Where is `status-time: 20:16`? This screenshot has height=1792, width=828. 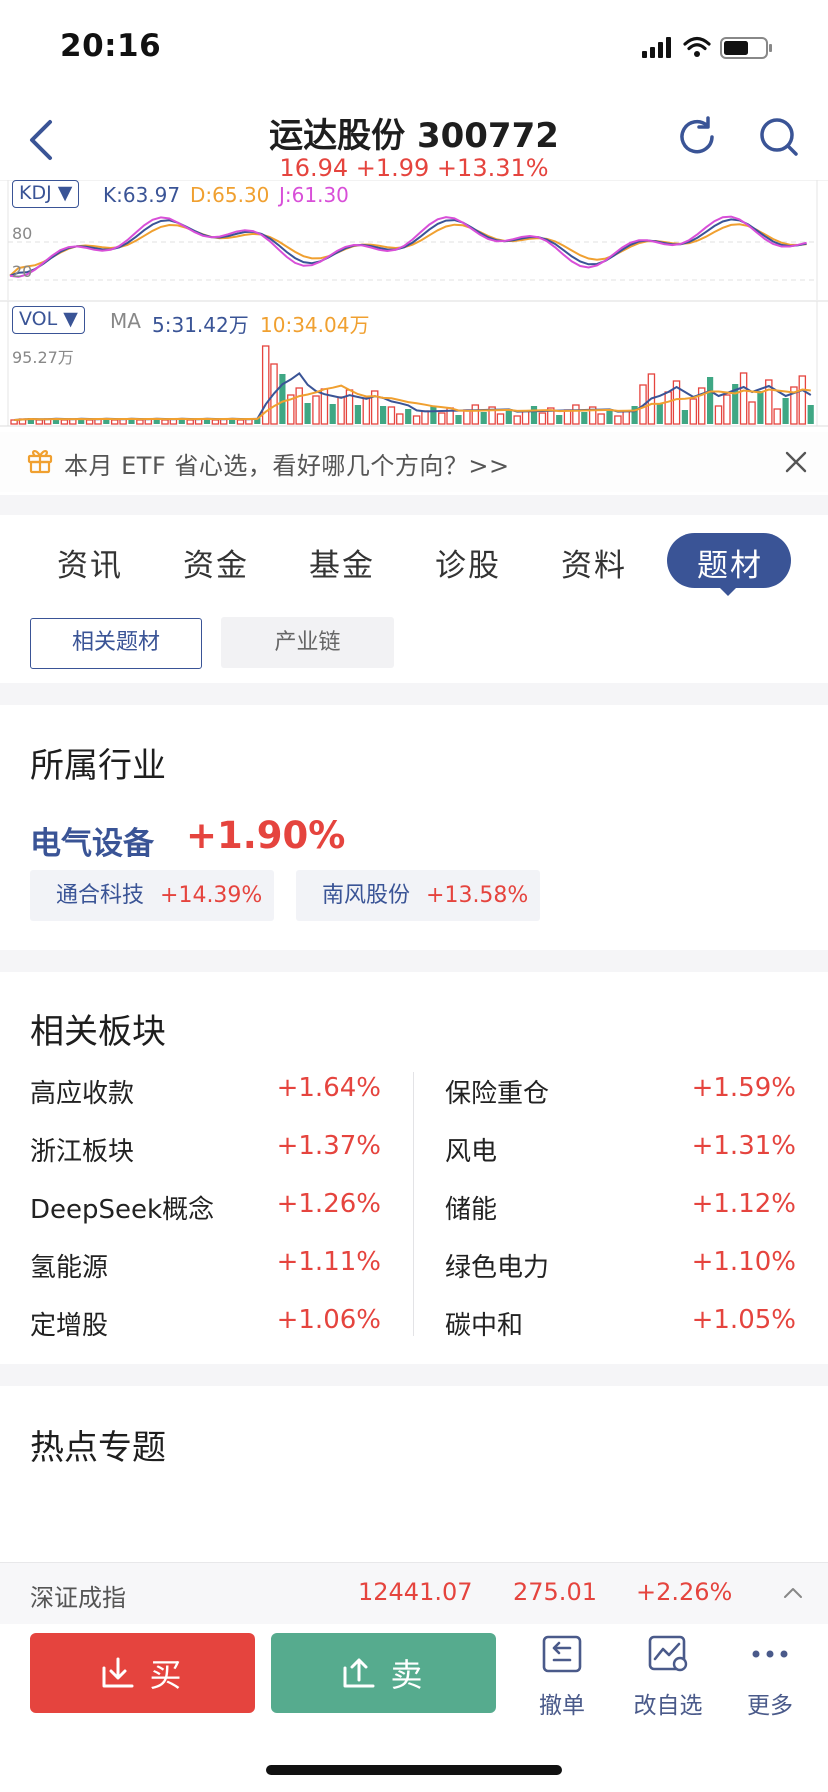 status-time: 20:16 is located at coordinates (111, 46).